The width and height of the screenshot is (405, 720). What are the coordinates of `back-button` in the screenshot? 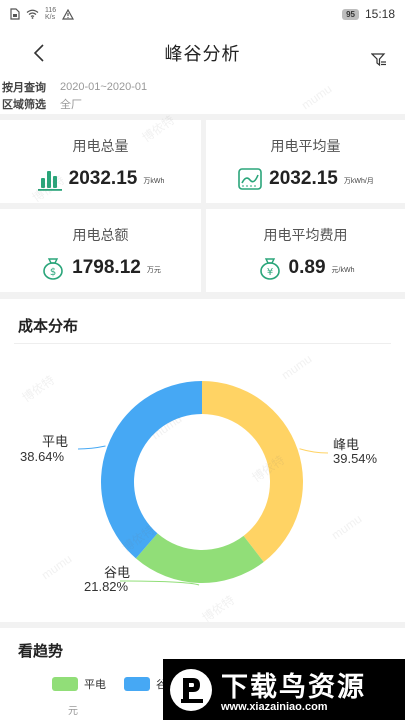 It's located at (40, 53).